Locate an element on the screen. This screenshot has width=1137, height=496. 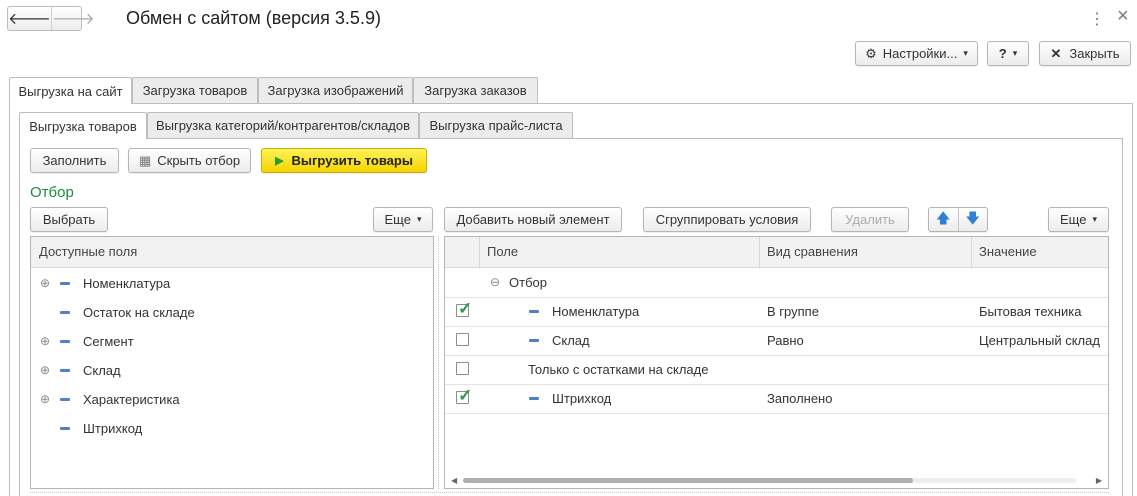
table-row: Склад Равно Центральный склад is located at coordinates (776, 341).